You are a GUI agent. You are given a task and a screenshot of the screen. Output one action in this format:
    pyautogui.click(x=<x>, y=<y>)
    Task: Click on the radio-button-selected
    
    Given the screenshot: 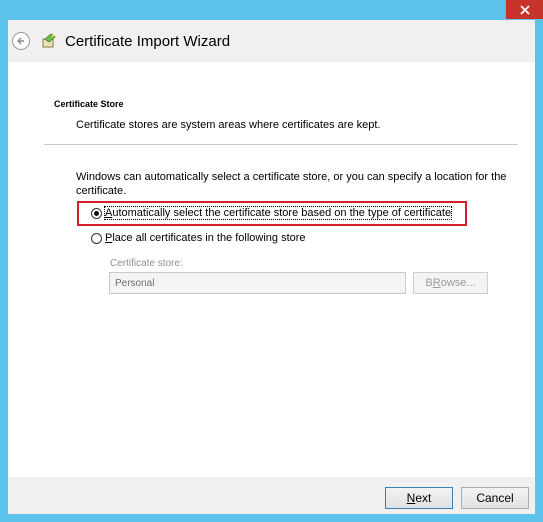 What is the action you would take?
    pyautogui.click(x=96, y=213)
    